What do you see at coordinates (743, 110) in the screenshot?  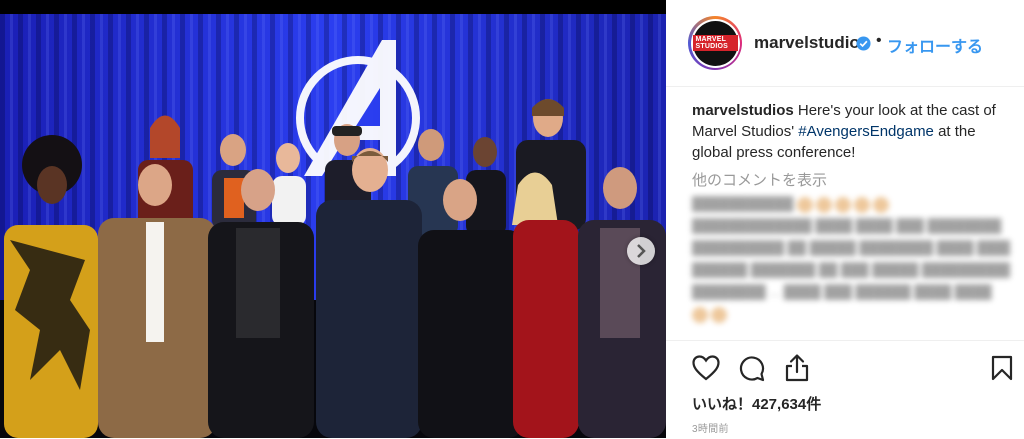 I see `caption-username: marvelstudios` at bounding box center [743, 110].